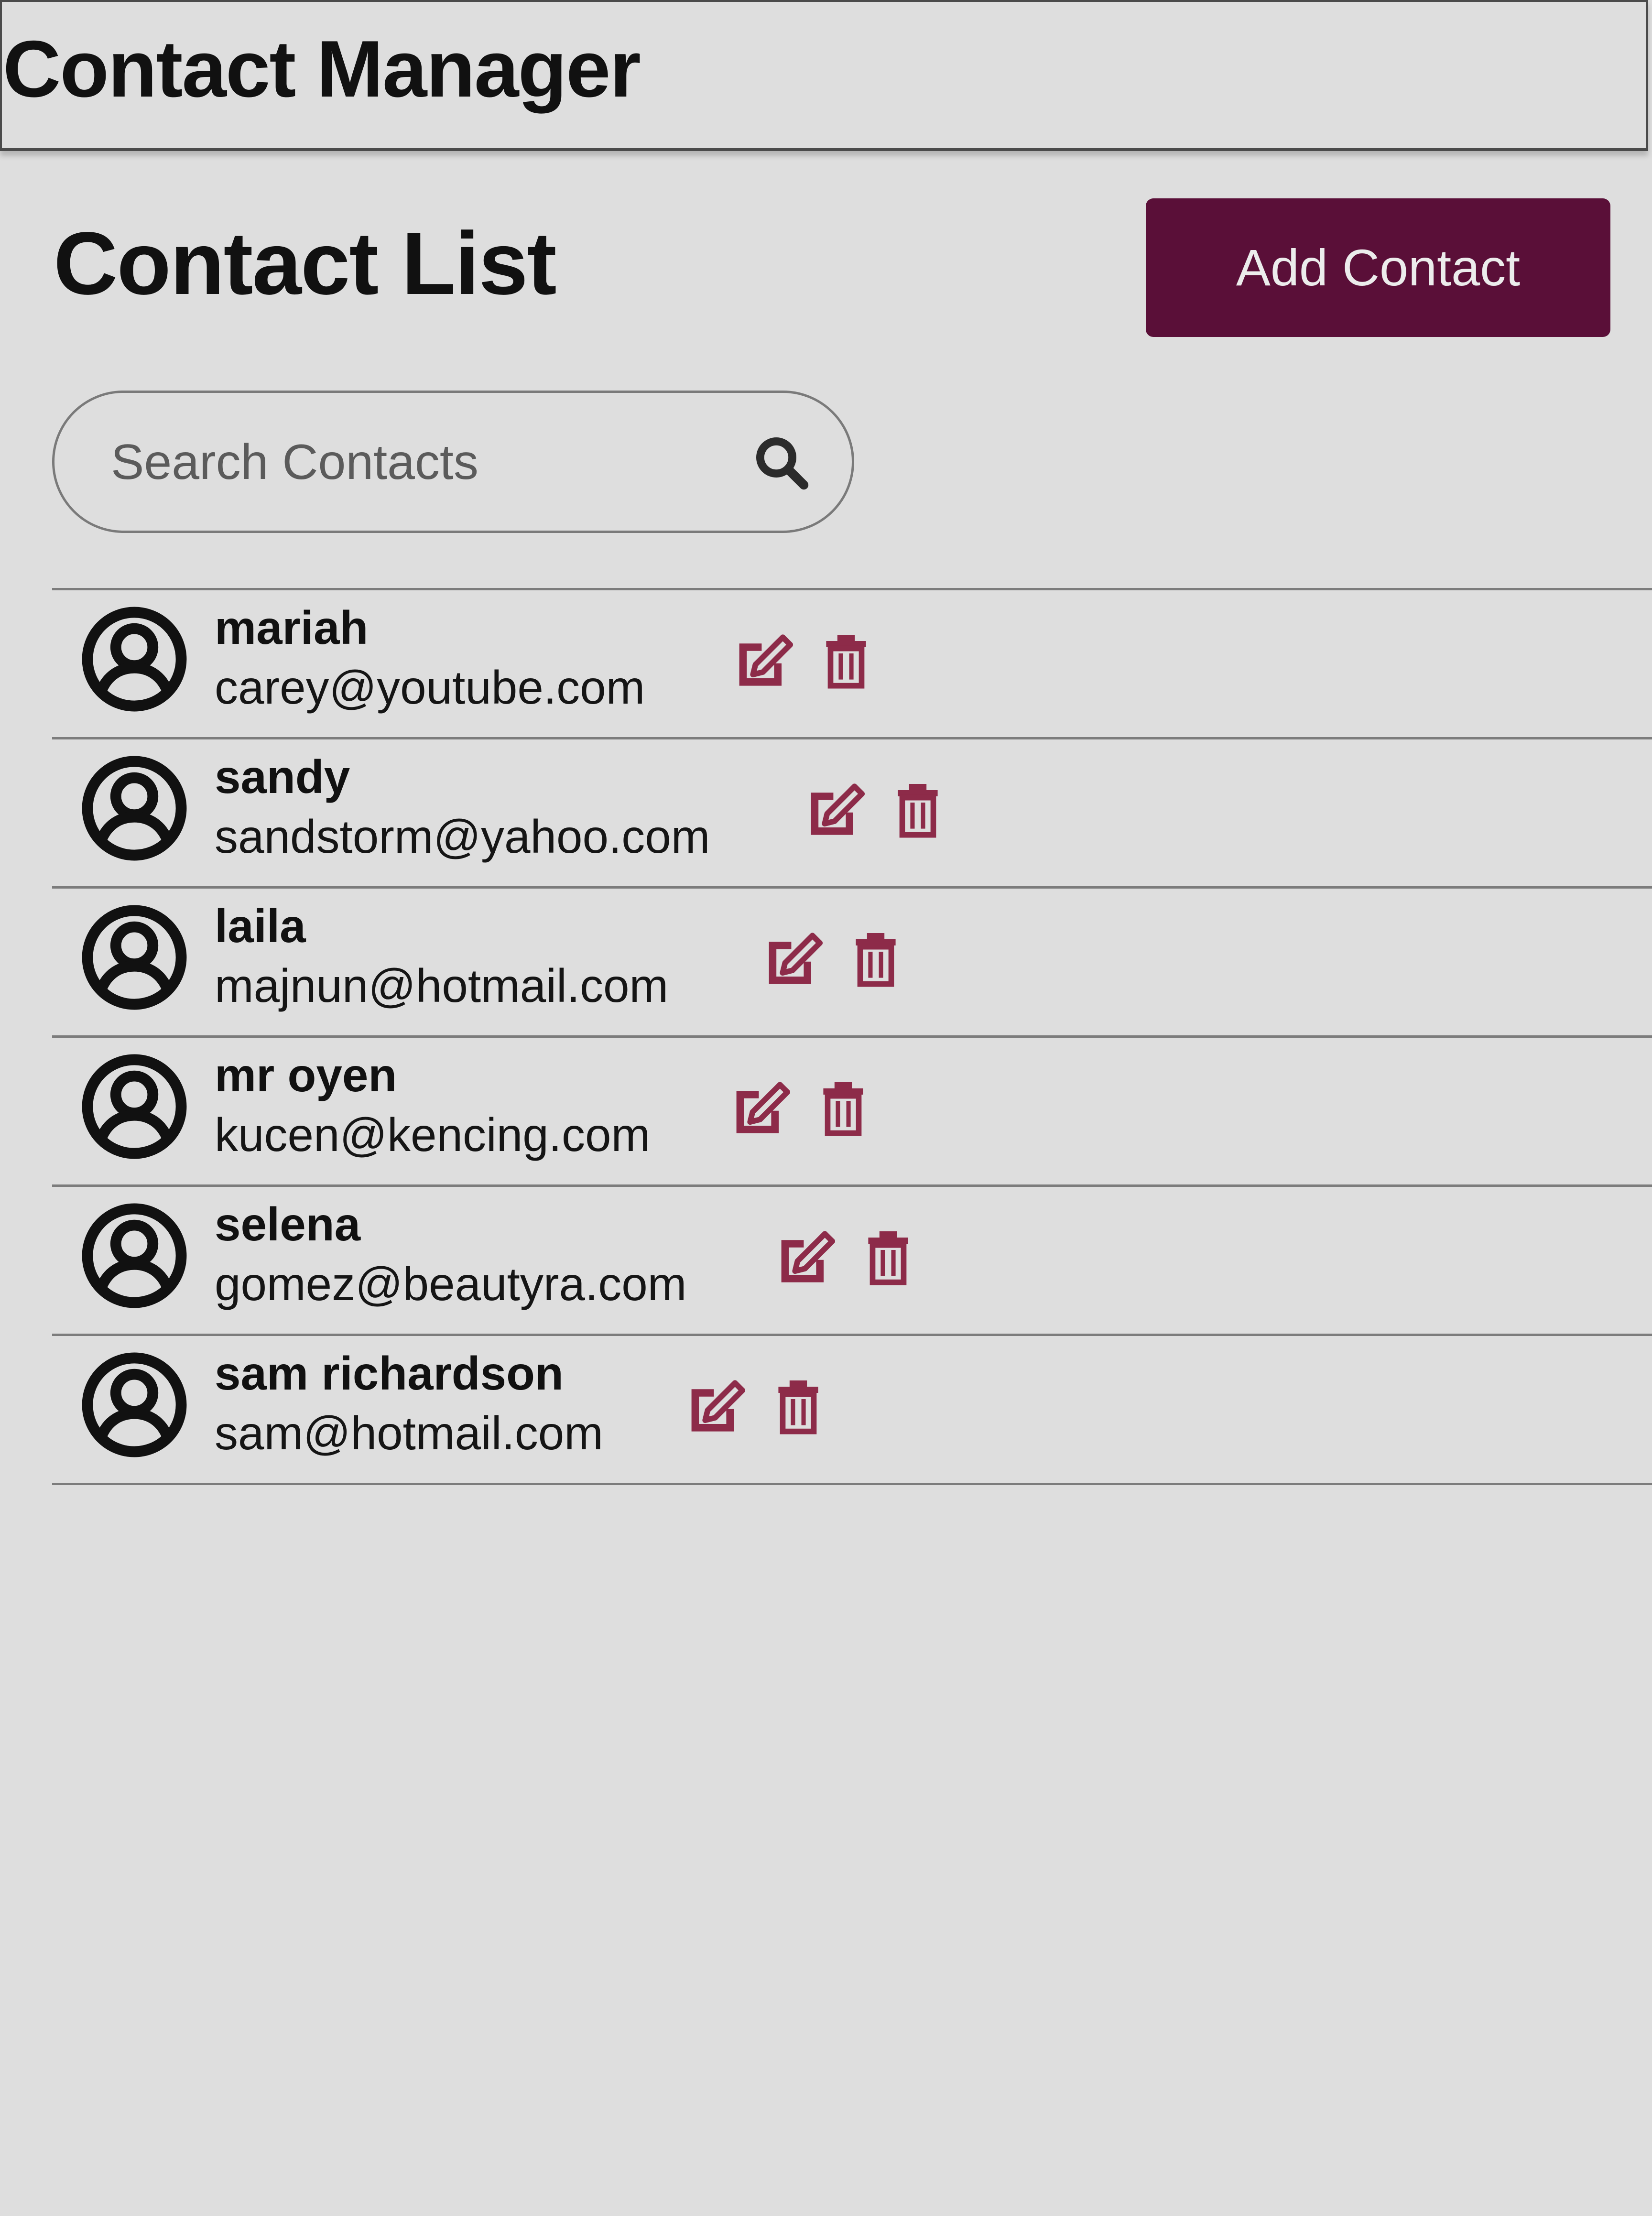 The image size is (1652, 2216). I want to click on contact-email: sam@hotmail.com, so click(409, 1433).